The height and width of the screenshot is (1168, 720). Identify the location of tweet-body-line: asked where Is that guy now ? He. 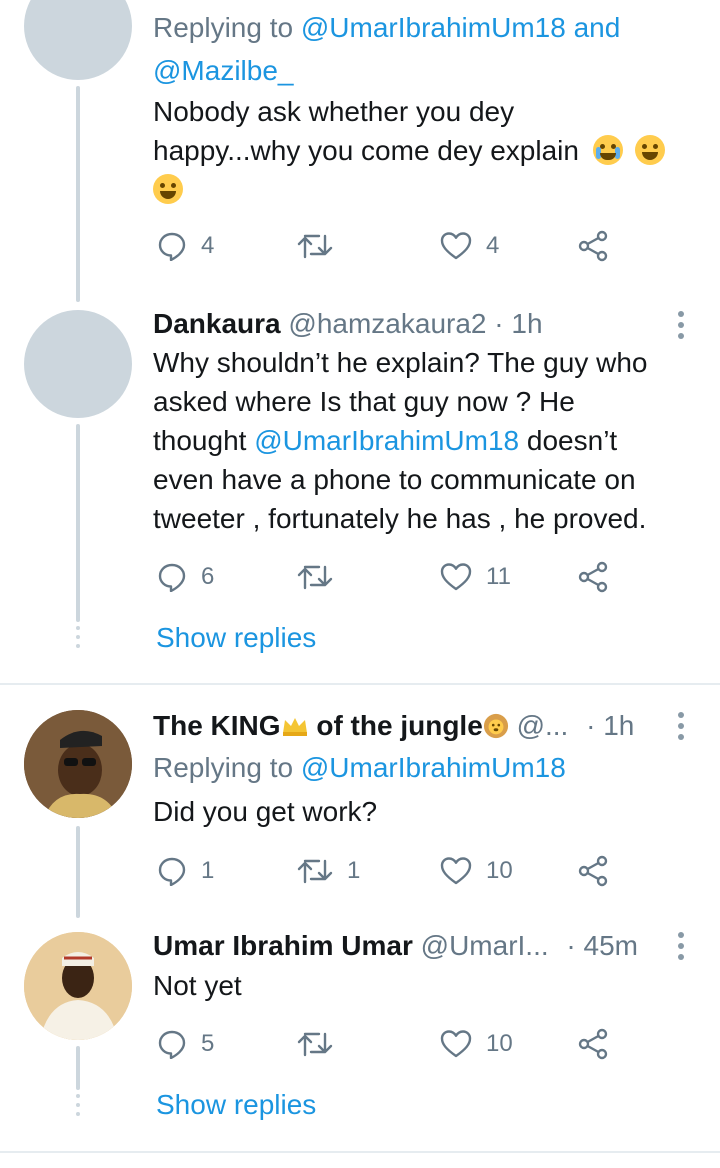
(364, 401).